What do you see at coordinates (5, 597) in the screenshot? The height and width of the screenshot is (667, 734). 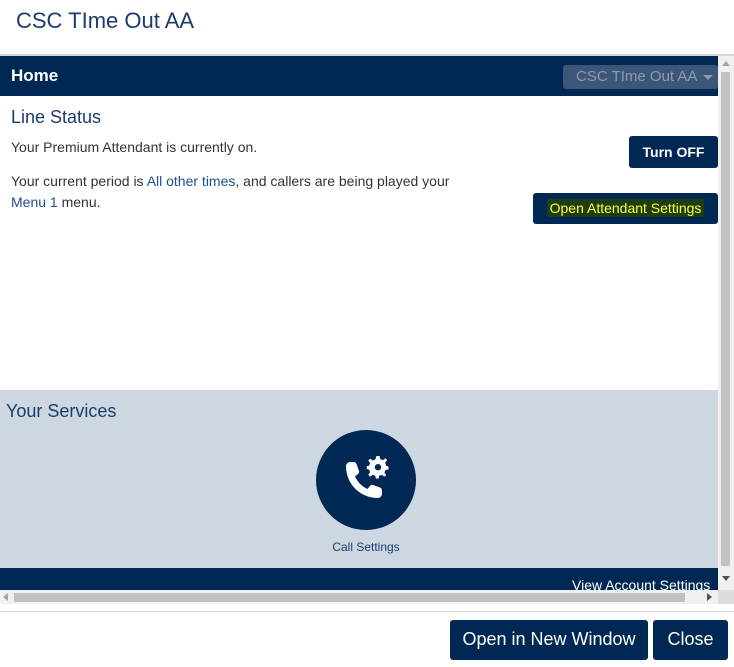 I see `scroll-left-arrow-icon` at bounding box center [5, 597].